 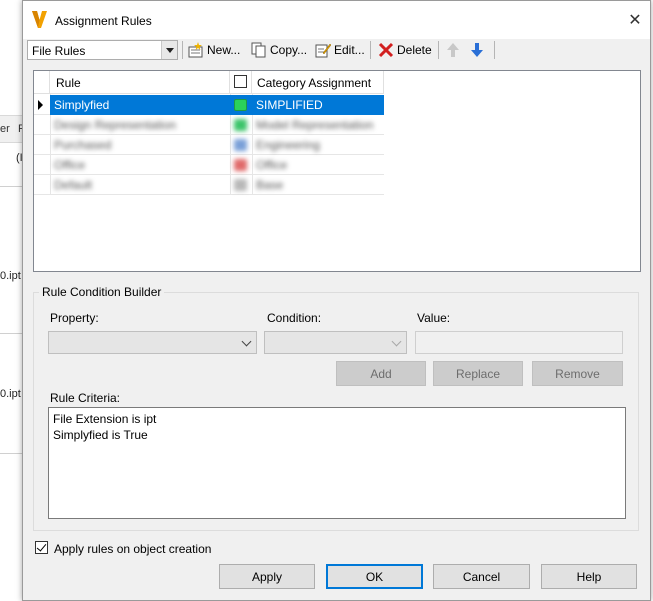 I want to click on background-column-header: er P, so click(x=12, y=129).